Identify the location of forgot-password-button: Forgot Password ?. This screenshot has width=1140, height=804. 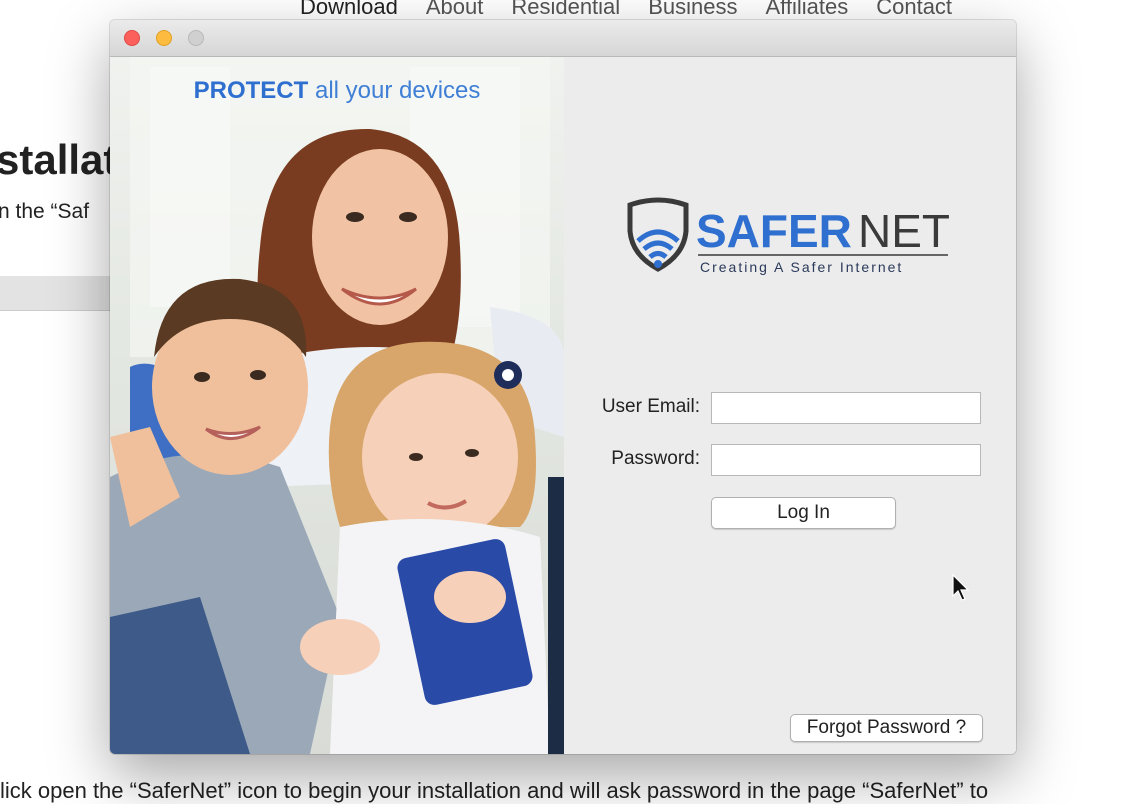
(886, 728).